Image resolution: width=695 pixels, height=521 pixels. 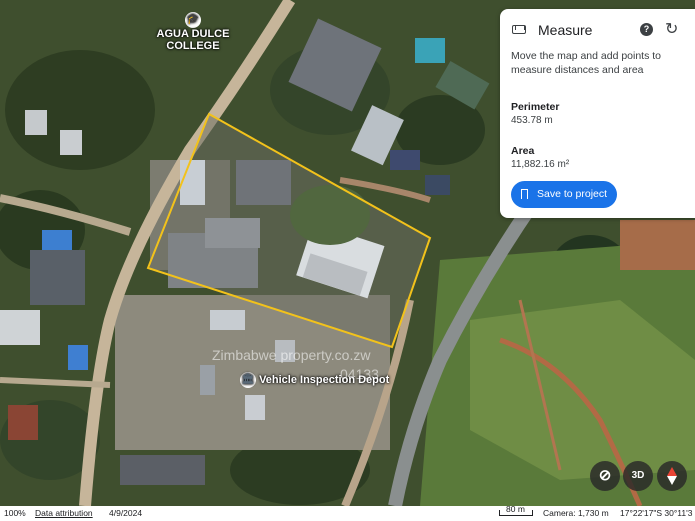 I want to click on college-label-text: AGUA DULCE COLLEGE, so click(x=193, y=40).